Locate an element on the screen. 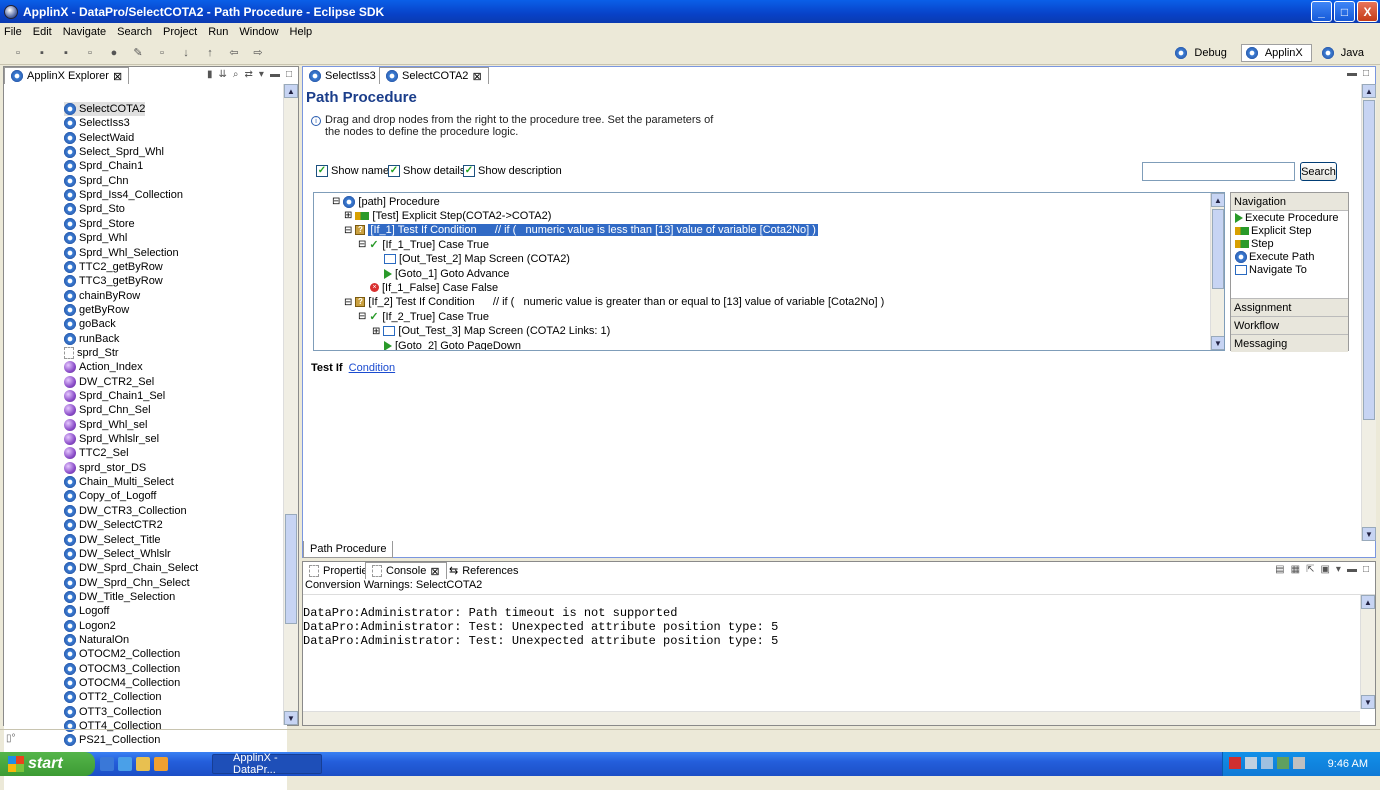 Image resolution: width=1380 pixels, height=790 pixels. console-hscrollbar is located at coordinates (831, 718).